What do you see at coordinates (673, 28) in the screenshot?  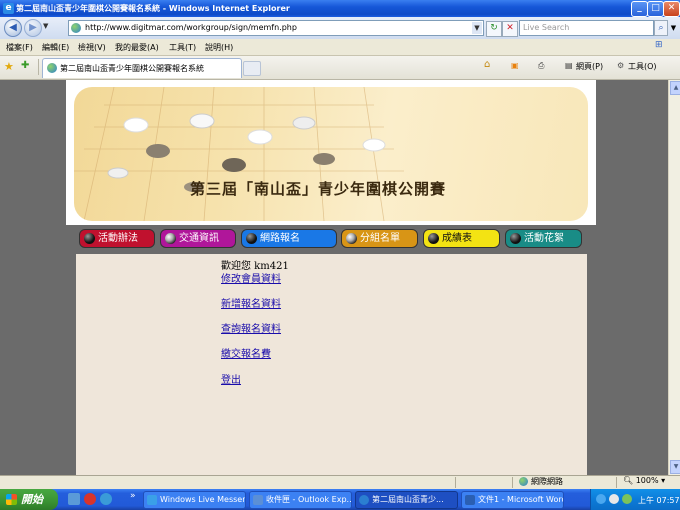 I see `search-dropdown-icon: ▼` at bounding box center [673, 28].